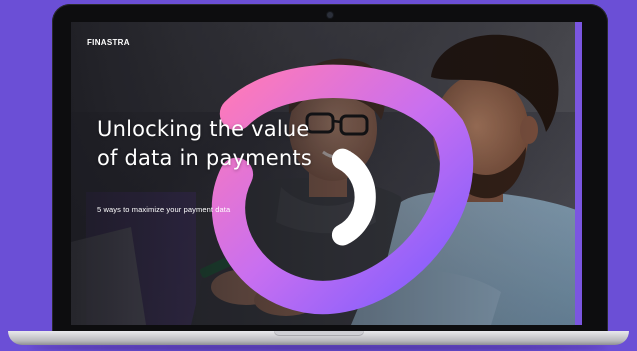  I want to click on subtitle: 5 ways to maximize your payment data, so click(164, 209).